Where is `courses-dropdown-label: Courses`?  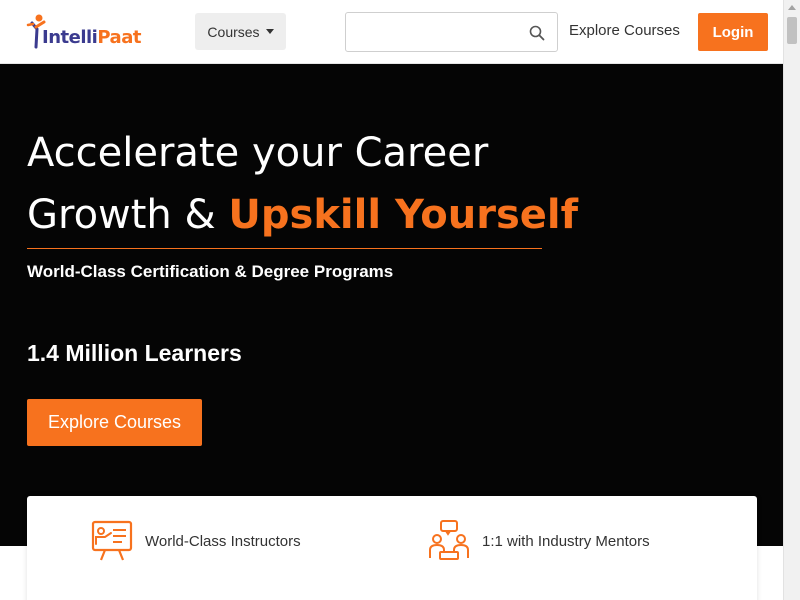 courses-dropdown-label: Courses is located at coordinates (233, 31).